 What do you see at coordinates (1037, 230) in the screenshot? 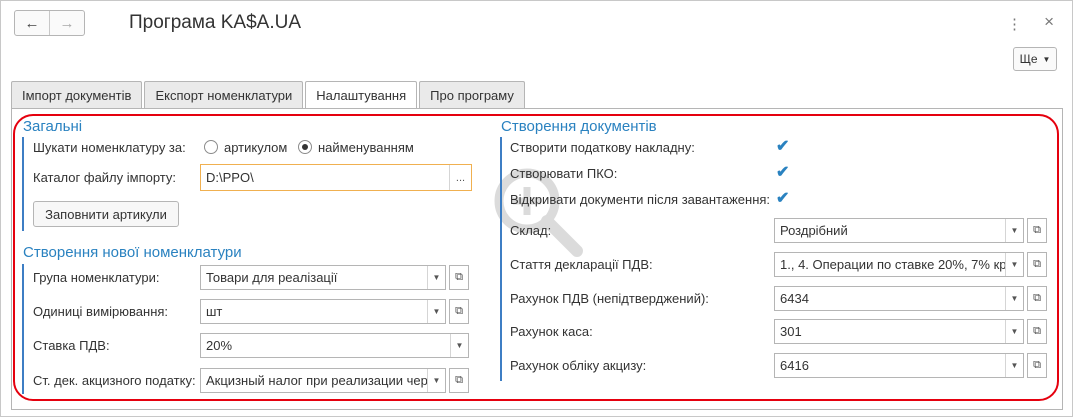
I see `open-warehouse-icon: ⧉` at bounding box center [1037, 230].